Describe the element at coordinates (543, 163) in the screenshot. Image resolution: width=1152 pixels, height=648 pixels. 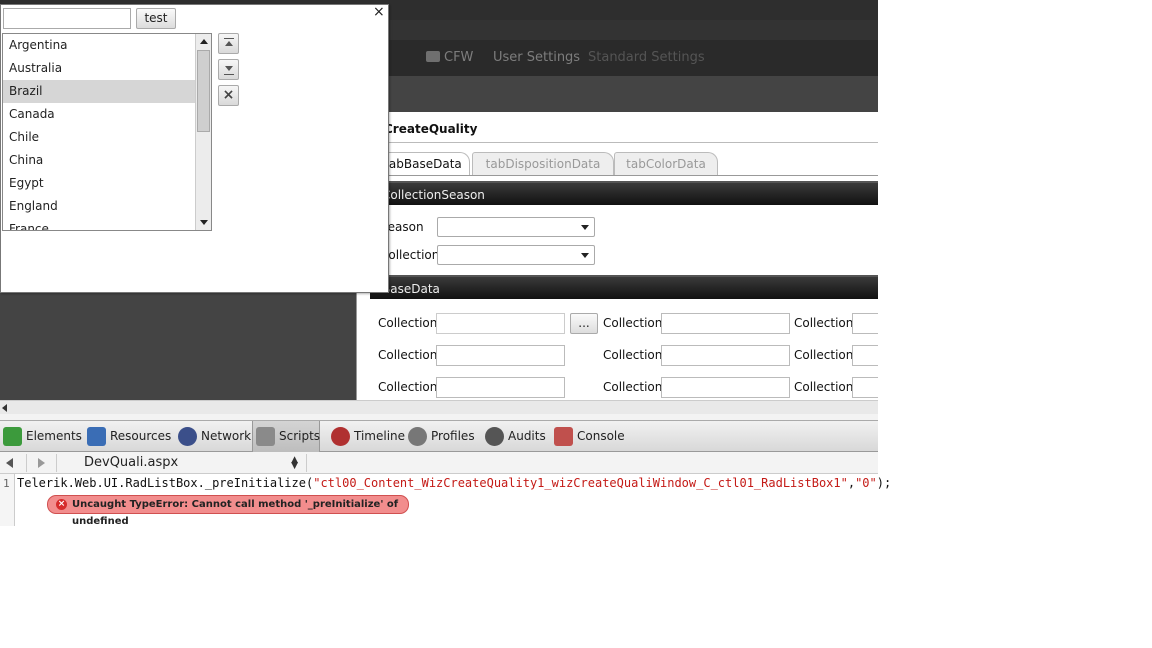
I see `tab-disposition-data: tabDispositionData` at that location.